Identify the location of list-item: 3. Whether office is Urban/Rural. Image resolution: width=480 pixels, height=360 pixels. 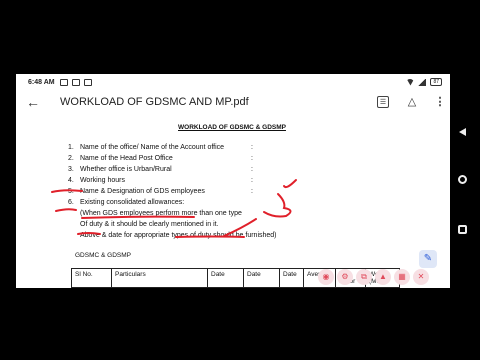
(120, 169).